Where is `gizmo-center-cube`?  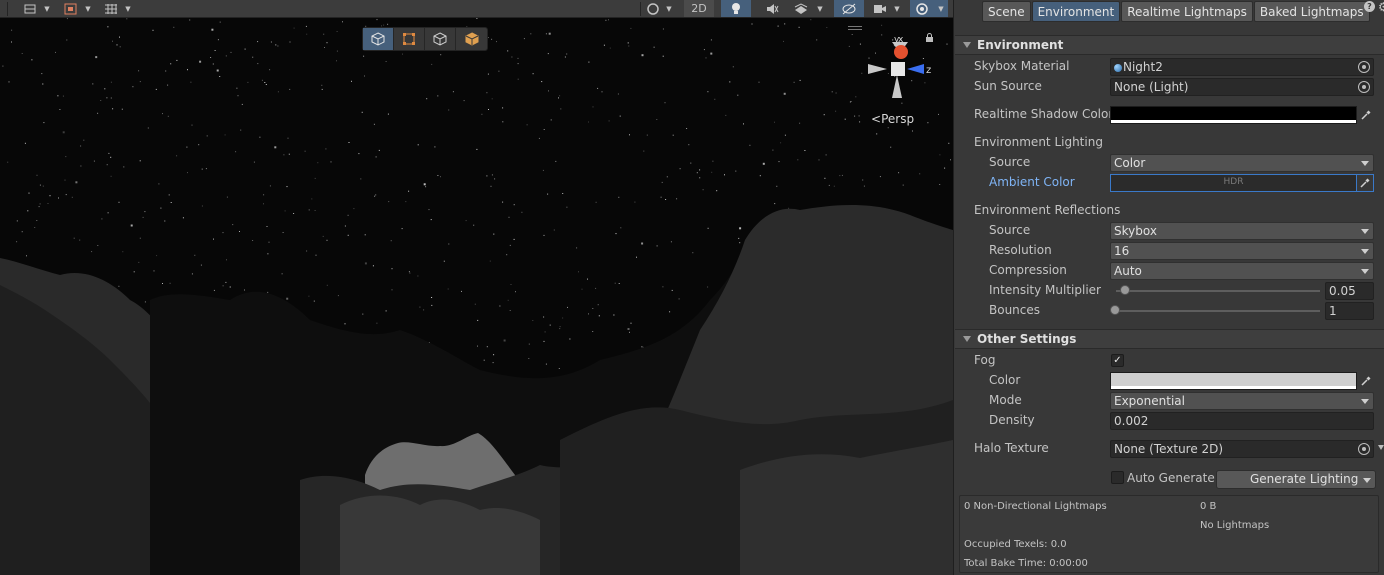
gizmo-center-cube is located at coordinates (898, 69).